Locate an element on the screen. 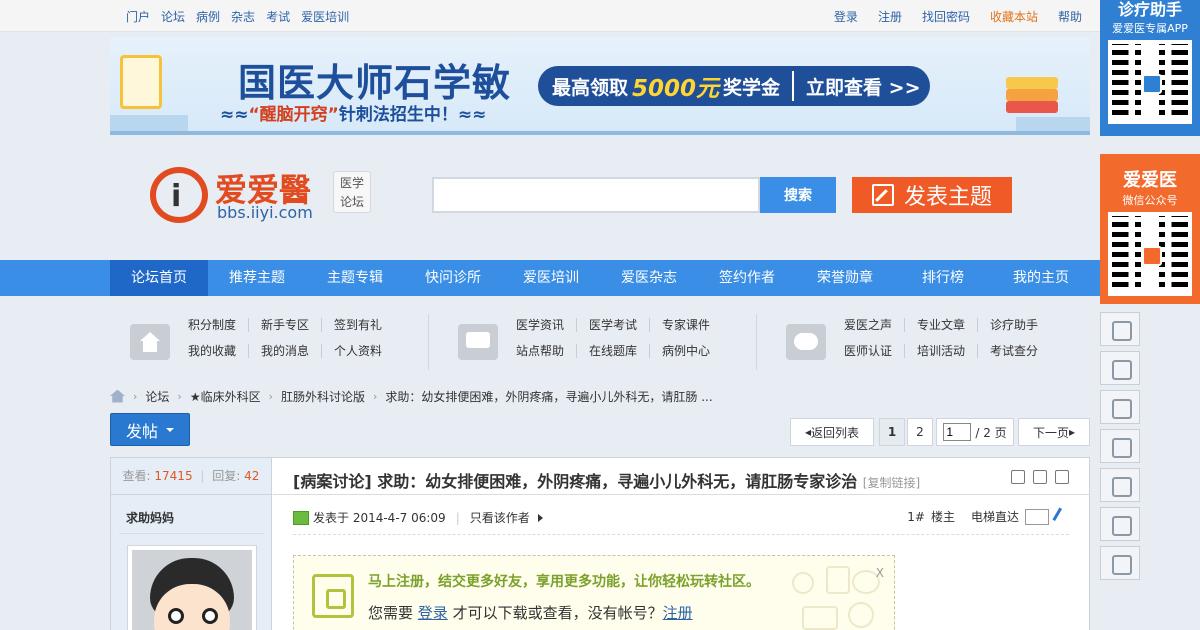 Image resolution: width=1200 pixels, height=630 pixels. home-icon is located at coordinates (117, 396).